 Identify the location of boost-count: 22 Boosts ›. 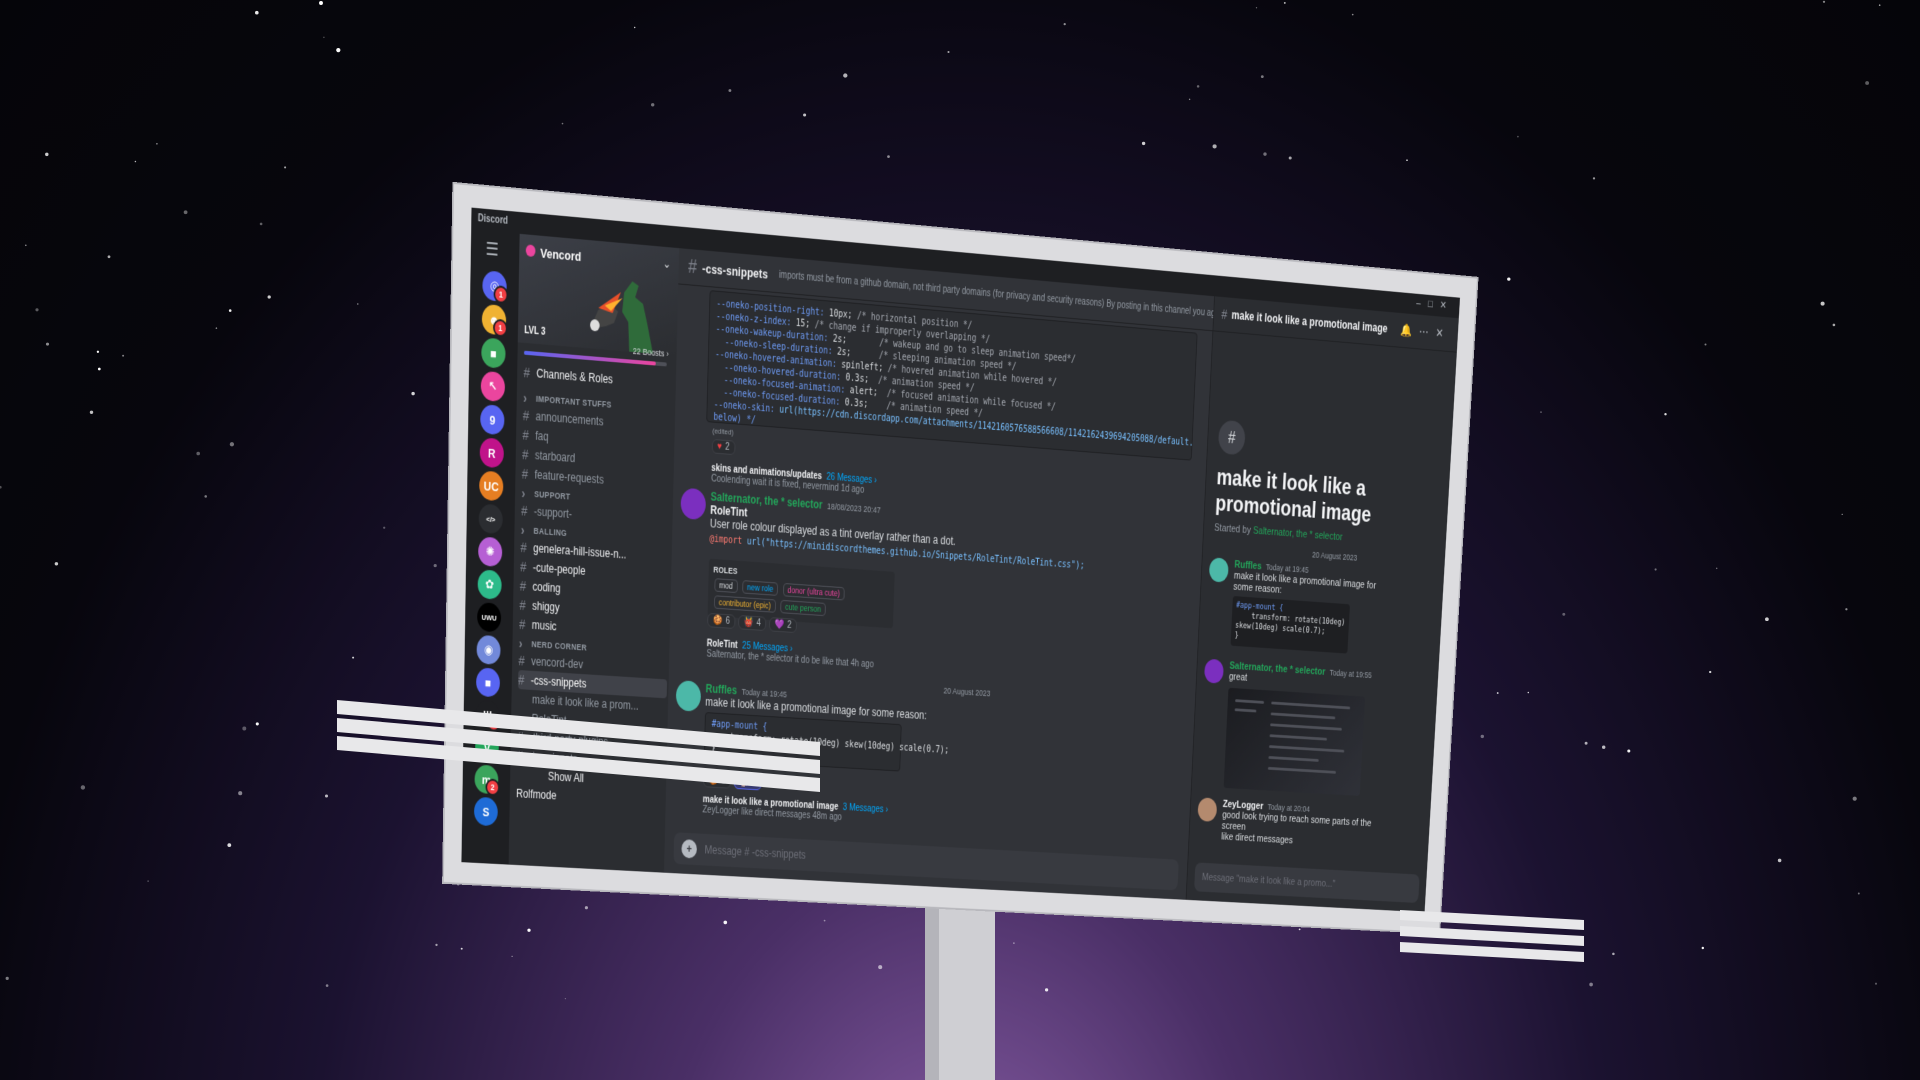
(651, 352).